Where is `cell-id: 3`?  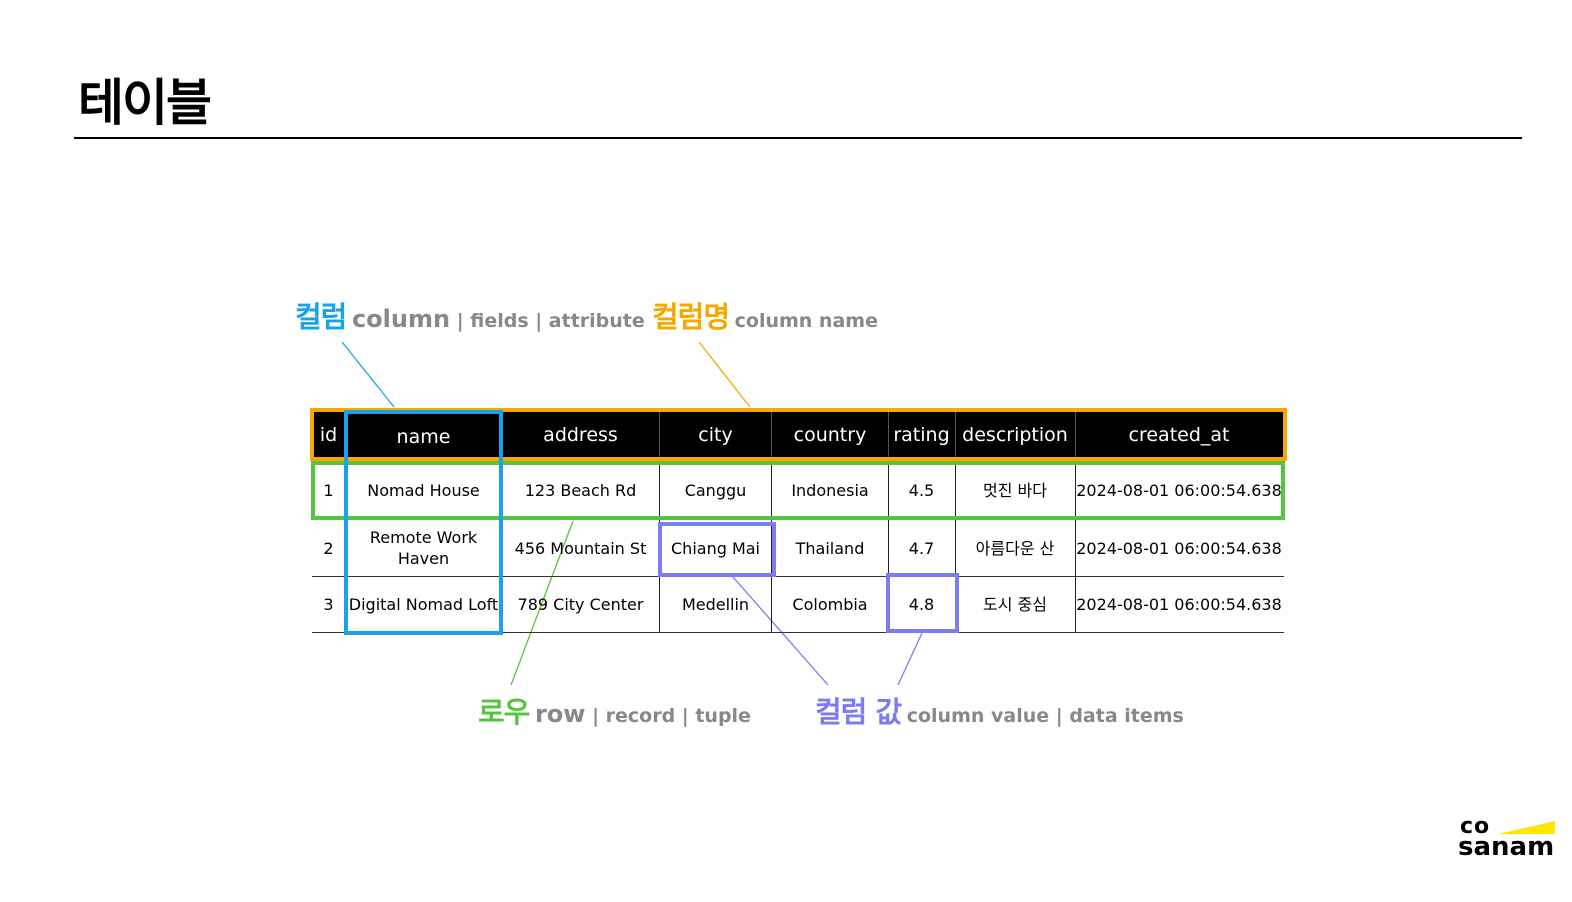
cell-id: 3 is located at coordinates (328, 604).